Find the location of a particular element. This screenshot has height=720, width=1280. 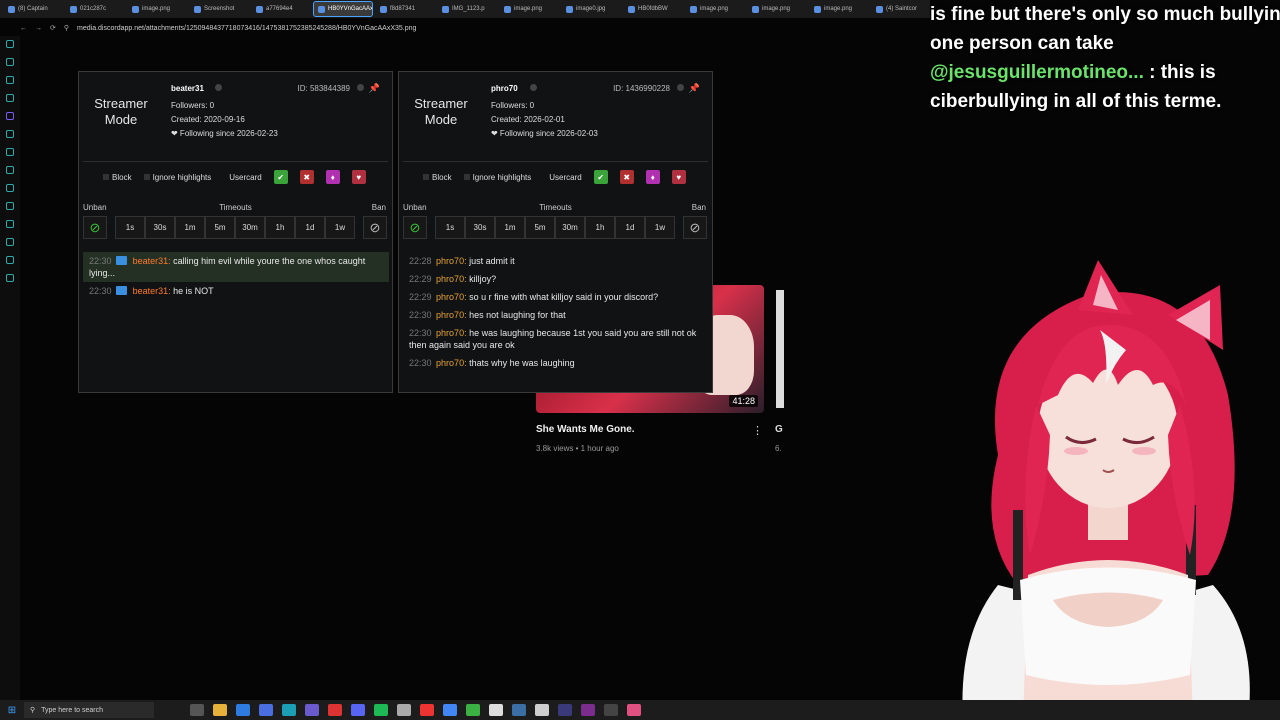

spotify-icon is located at coordinates (381, 710).